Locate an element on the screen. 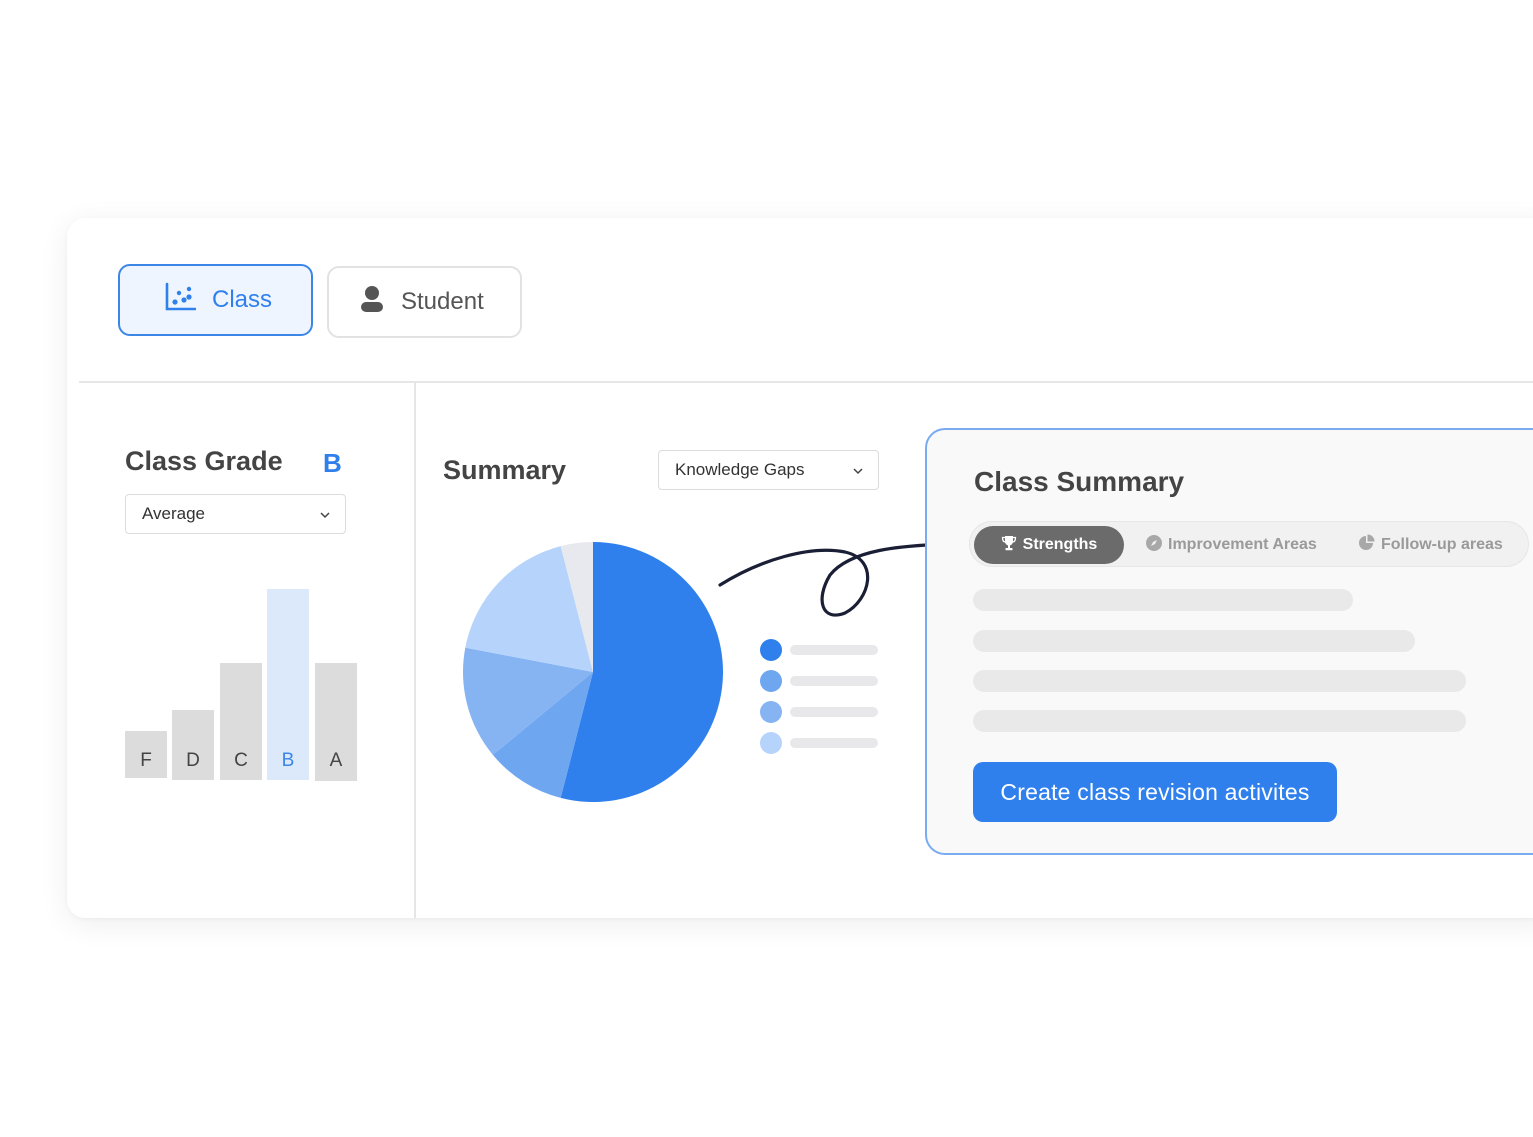 The height and width of the screenshot is (1137, 1533). class-grade-title: Class Grade is located at coordinates (204, 461).